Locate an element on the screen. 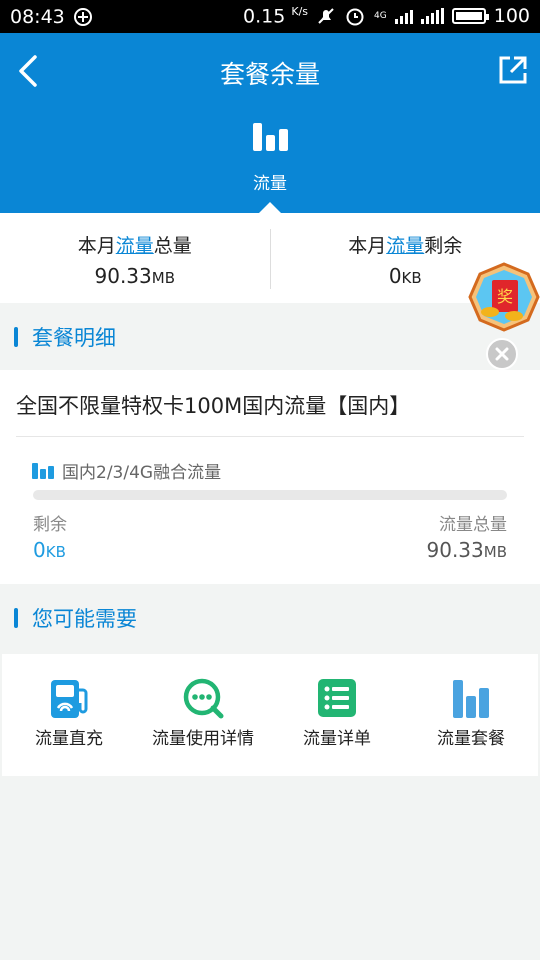 Image resolution: width=540 pixels, height=960 pixels. service-traffic-bill: 流量详单 is located at coordinates (337, 715).